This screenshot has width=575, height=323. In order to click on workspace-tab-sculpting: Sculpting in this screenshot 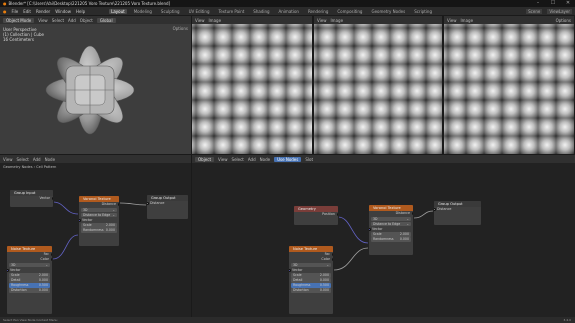, I will do `click(170, 11)`.